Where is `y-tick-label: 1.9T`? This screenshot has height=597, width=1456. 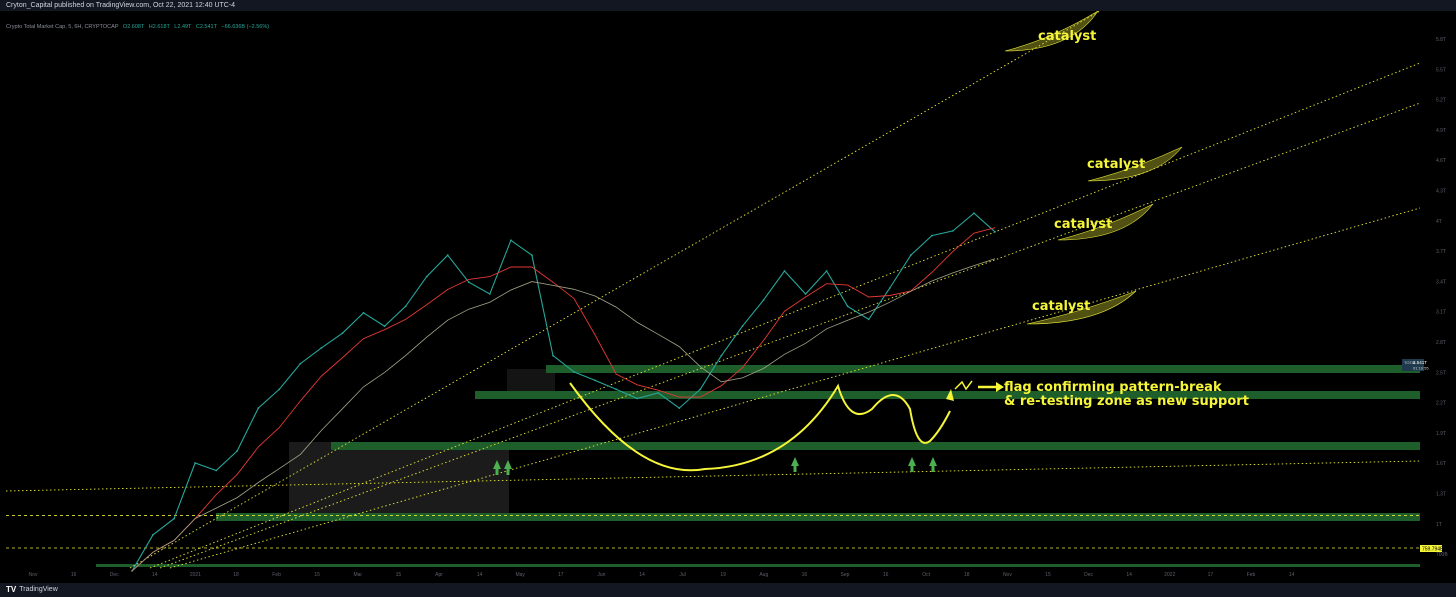
y-tick-label: 1.9T is located at coordinates (1441, 434).